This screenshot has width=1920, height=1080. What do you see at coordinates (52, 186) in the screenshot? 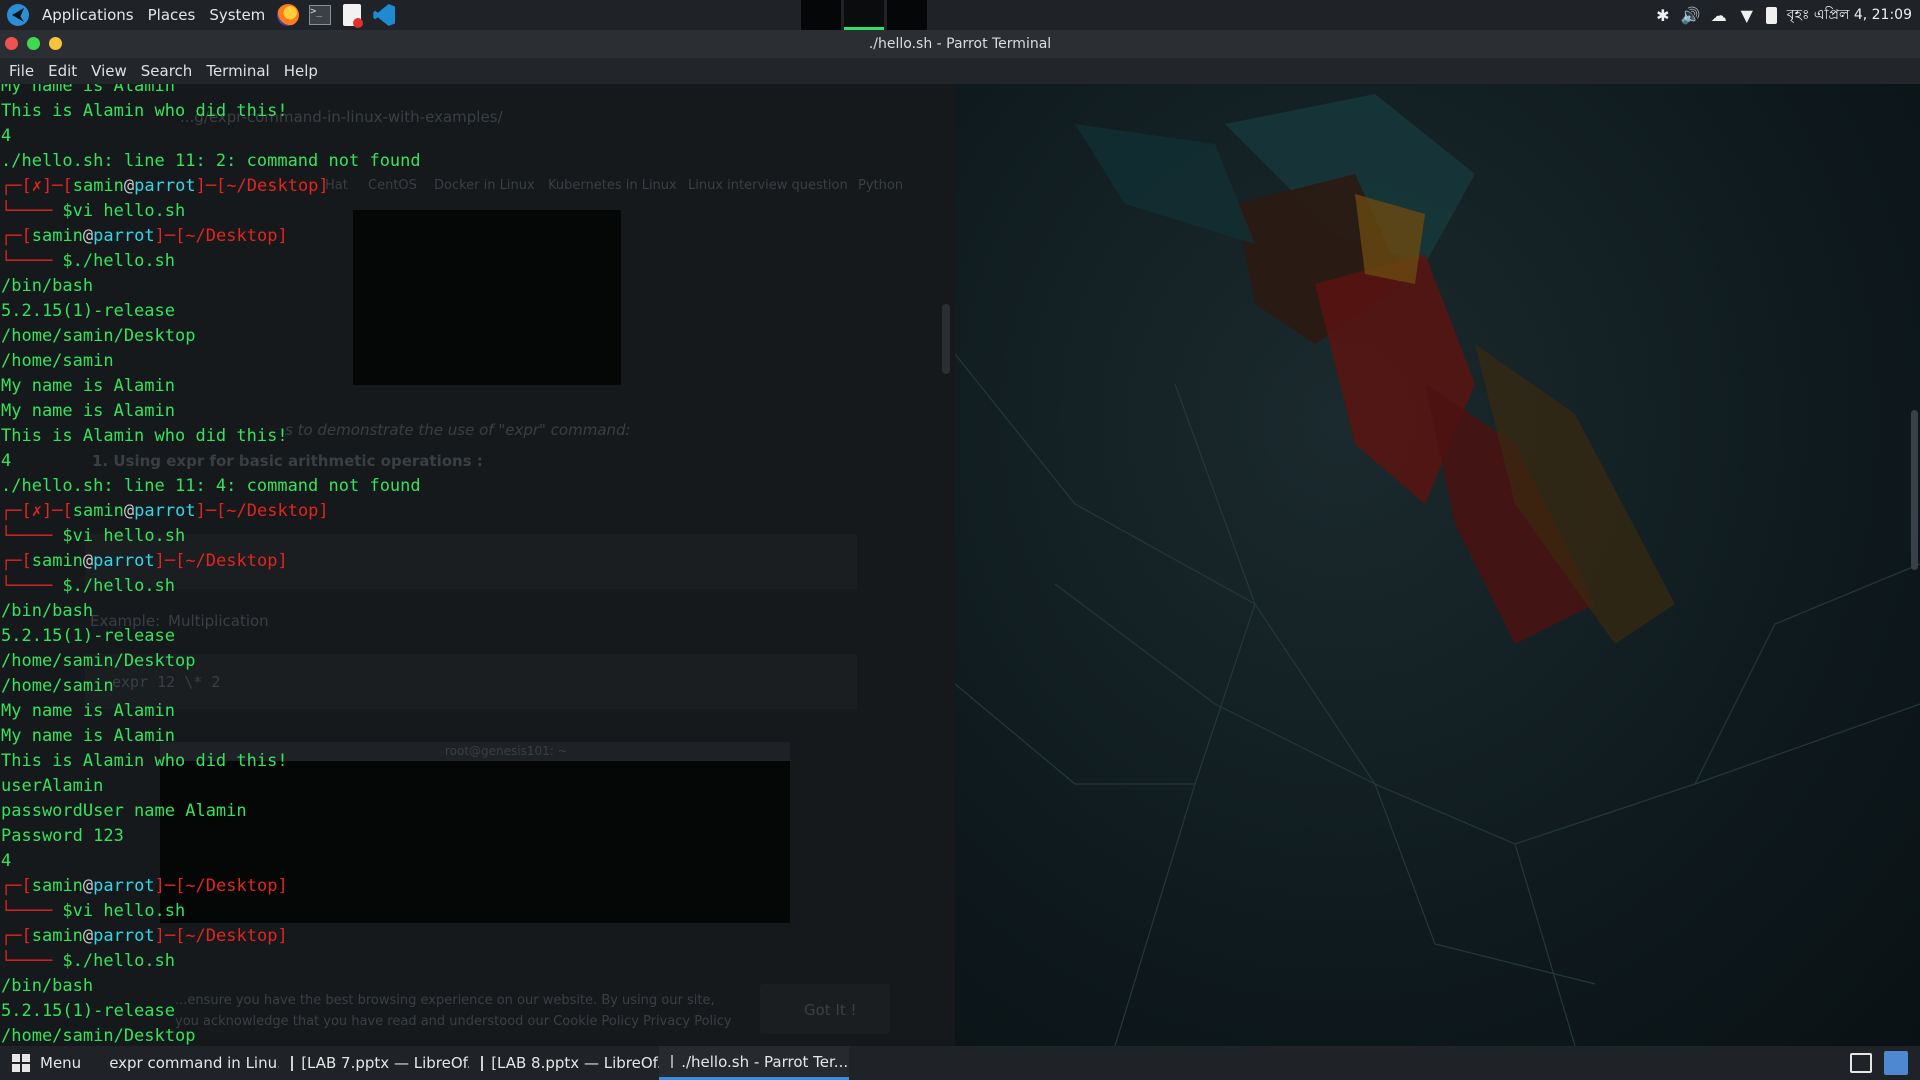
I see `prompt-bracket: ]─` at bounding box center [52, 186].